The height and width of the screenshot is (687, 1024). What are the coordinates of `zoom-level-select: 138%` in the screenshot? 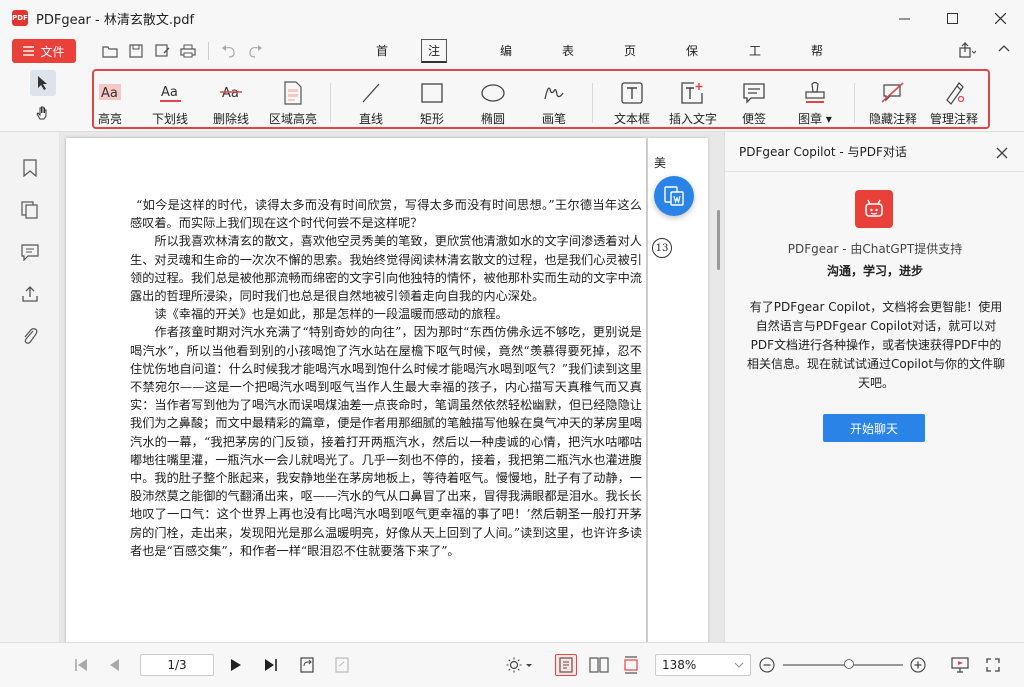 It's located at (703, 665).